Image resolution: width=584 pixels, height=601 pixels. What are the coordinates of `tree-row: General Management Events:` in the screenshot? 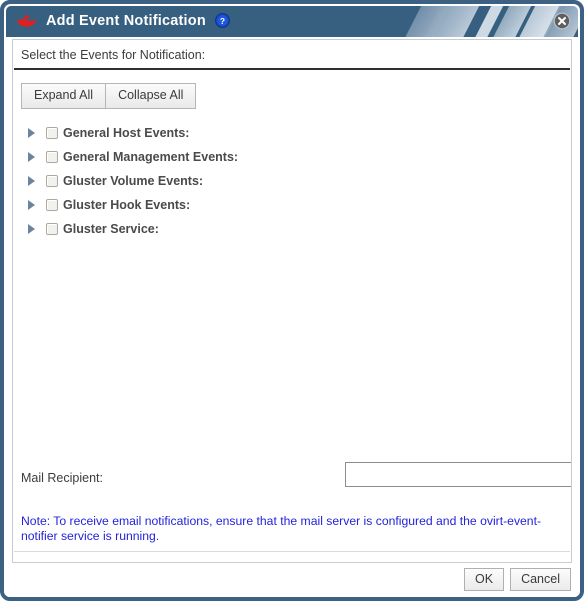 It's located at (297, 157).